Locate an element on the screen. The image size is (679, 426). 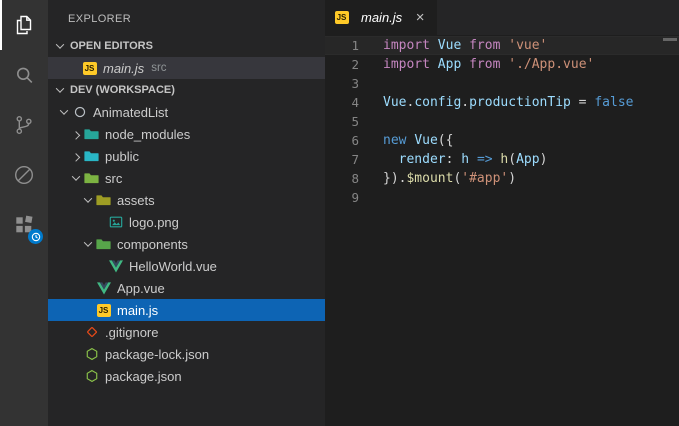
tree-item-label: node_modules is located at coordinates (148, 134).